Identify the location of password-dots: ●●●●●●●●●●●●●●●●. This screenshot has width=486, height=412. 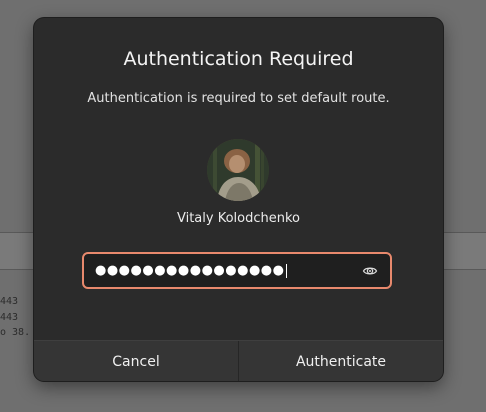
(190, 270).